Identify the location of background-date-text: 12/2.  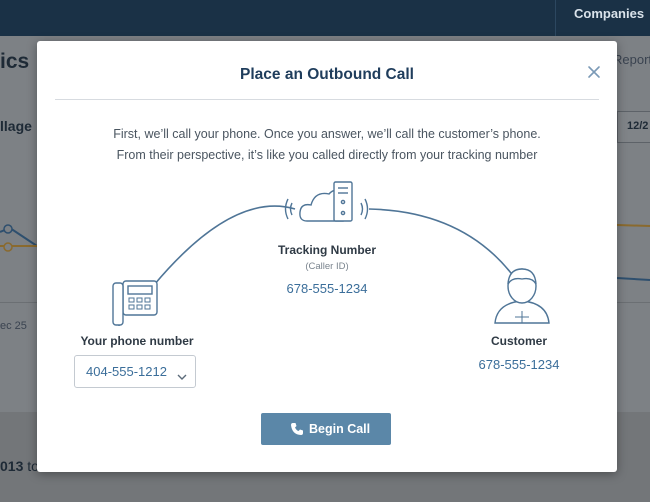
(638, 126).